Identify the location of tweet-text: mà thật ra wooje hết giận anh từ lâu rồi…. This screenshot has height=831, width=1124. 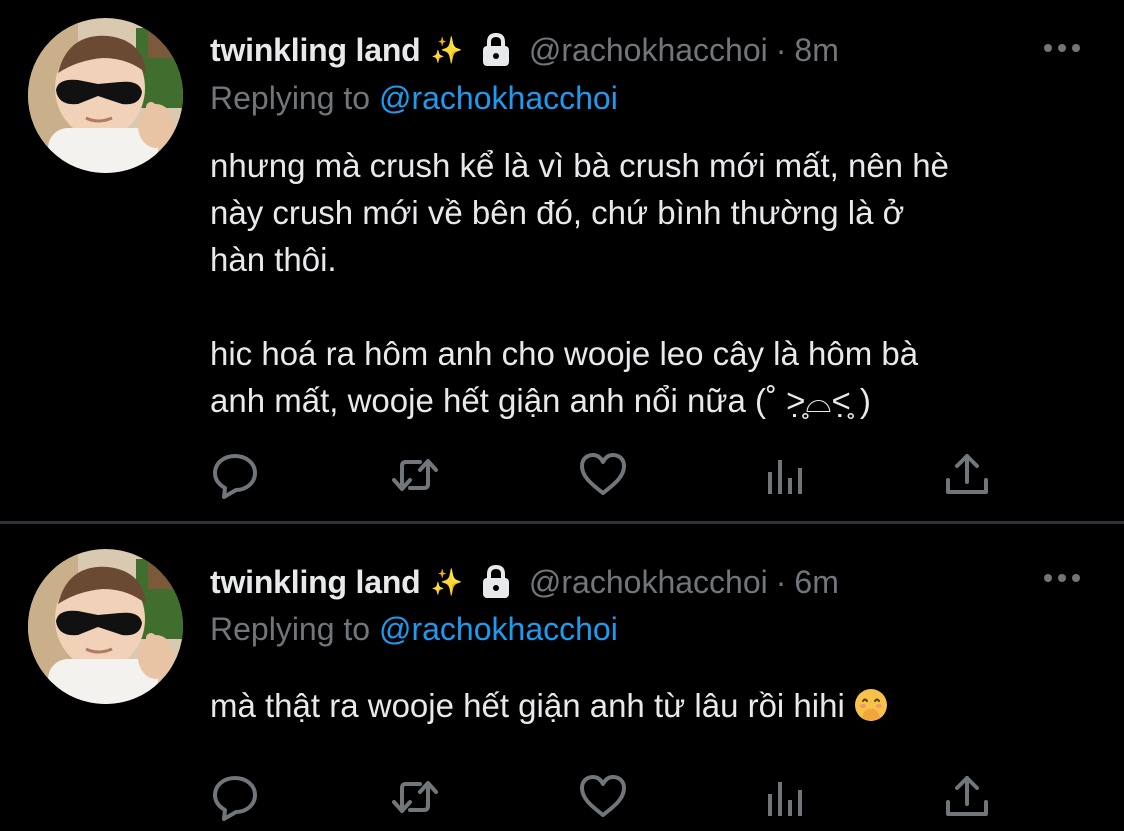
(650, 705).